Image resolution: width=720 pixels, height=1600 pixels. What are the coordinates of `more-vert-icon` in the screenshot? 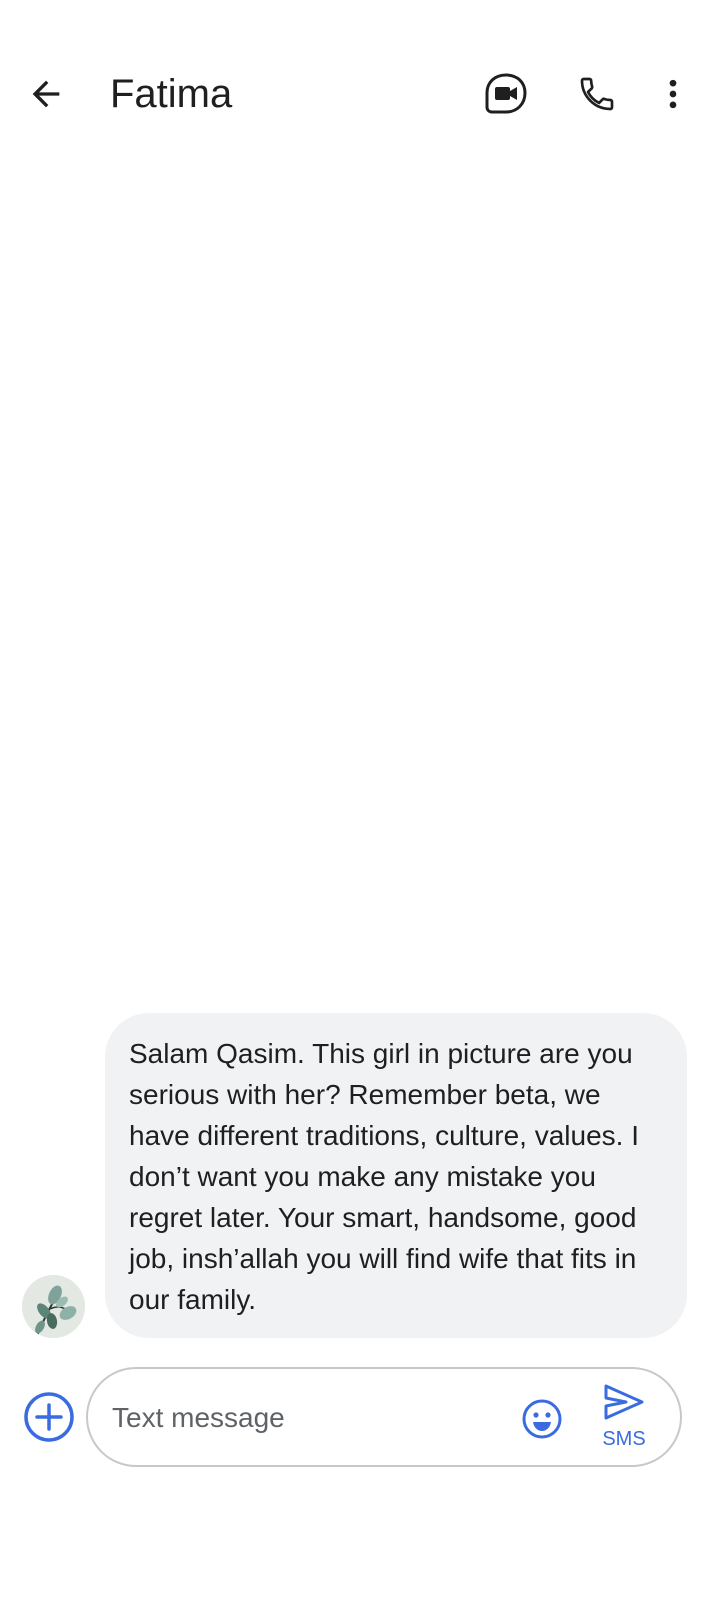 It's located at (673, 94).